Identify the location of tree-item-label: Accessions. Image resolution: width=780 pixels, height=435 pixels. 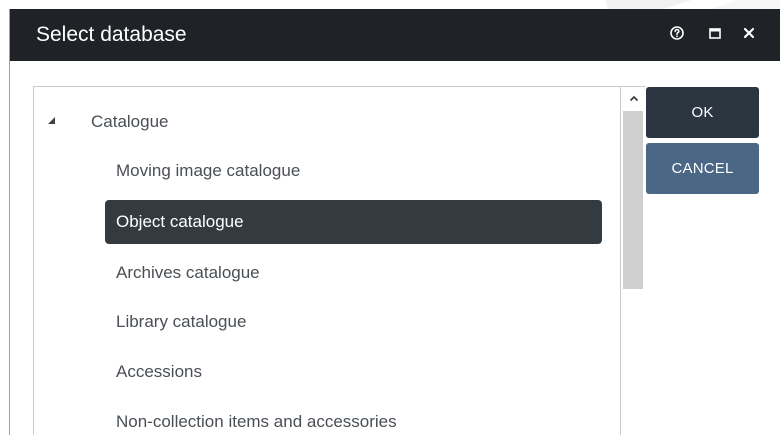
(159, 371).